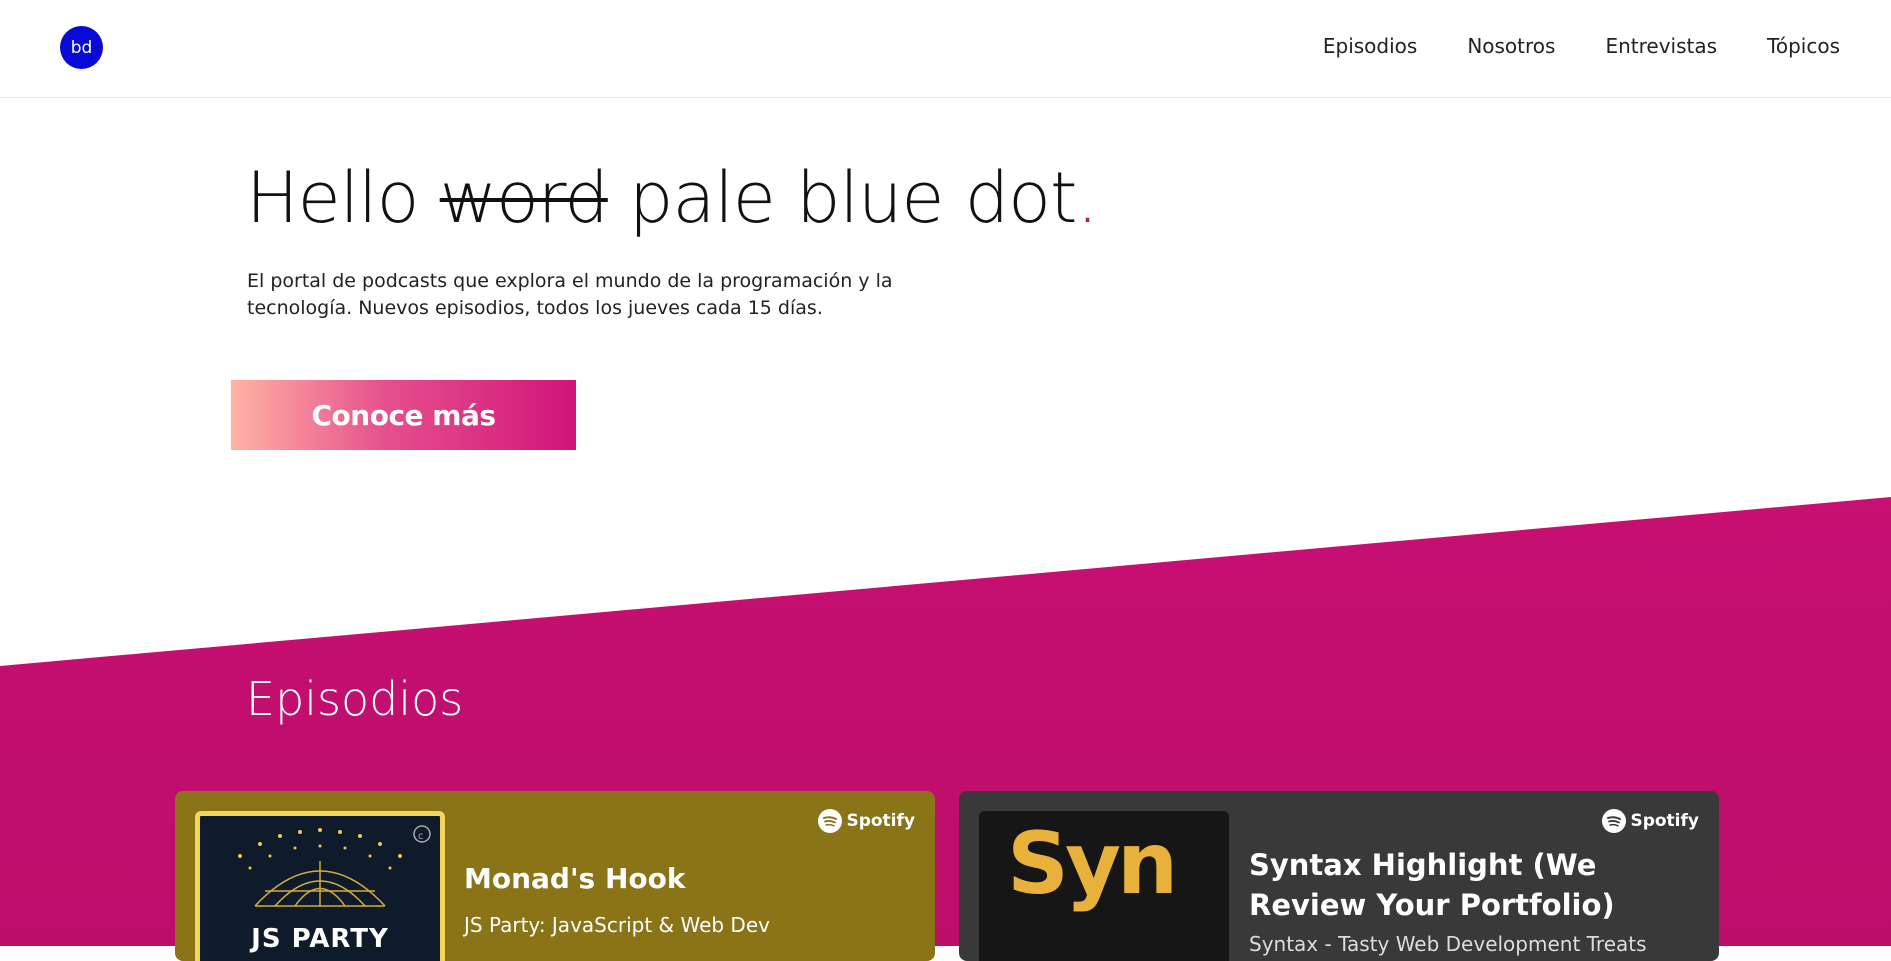 This screenshot has width=1891, height=961. What do you see at coordinates (421, 836) in the screenshot?
I see `svg-text: c` at bounding box center [421, 836].